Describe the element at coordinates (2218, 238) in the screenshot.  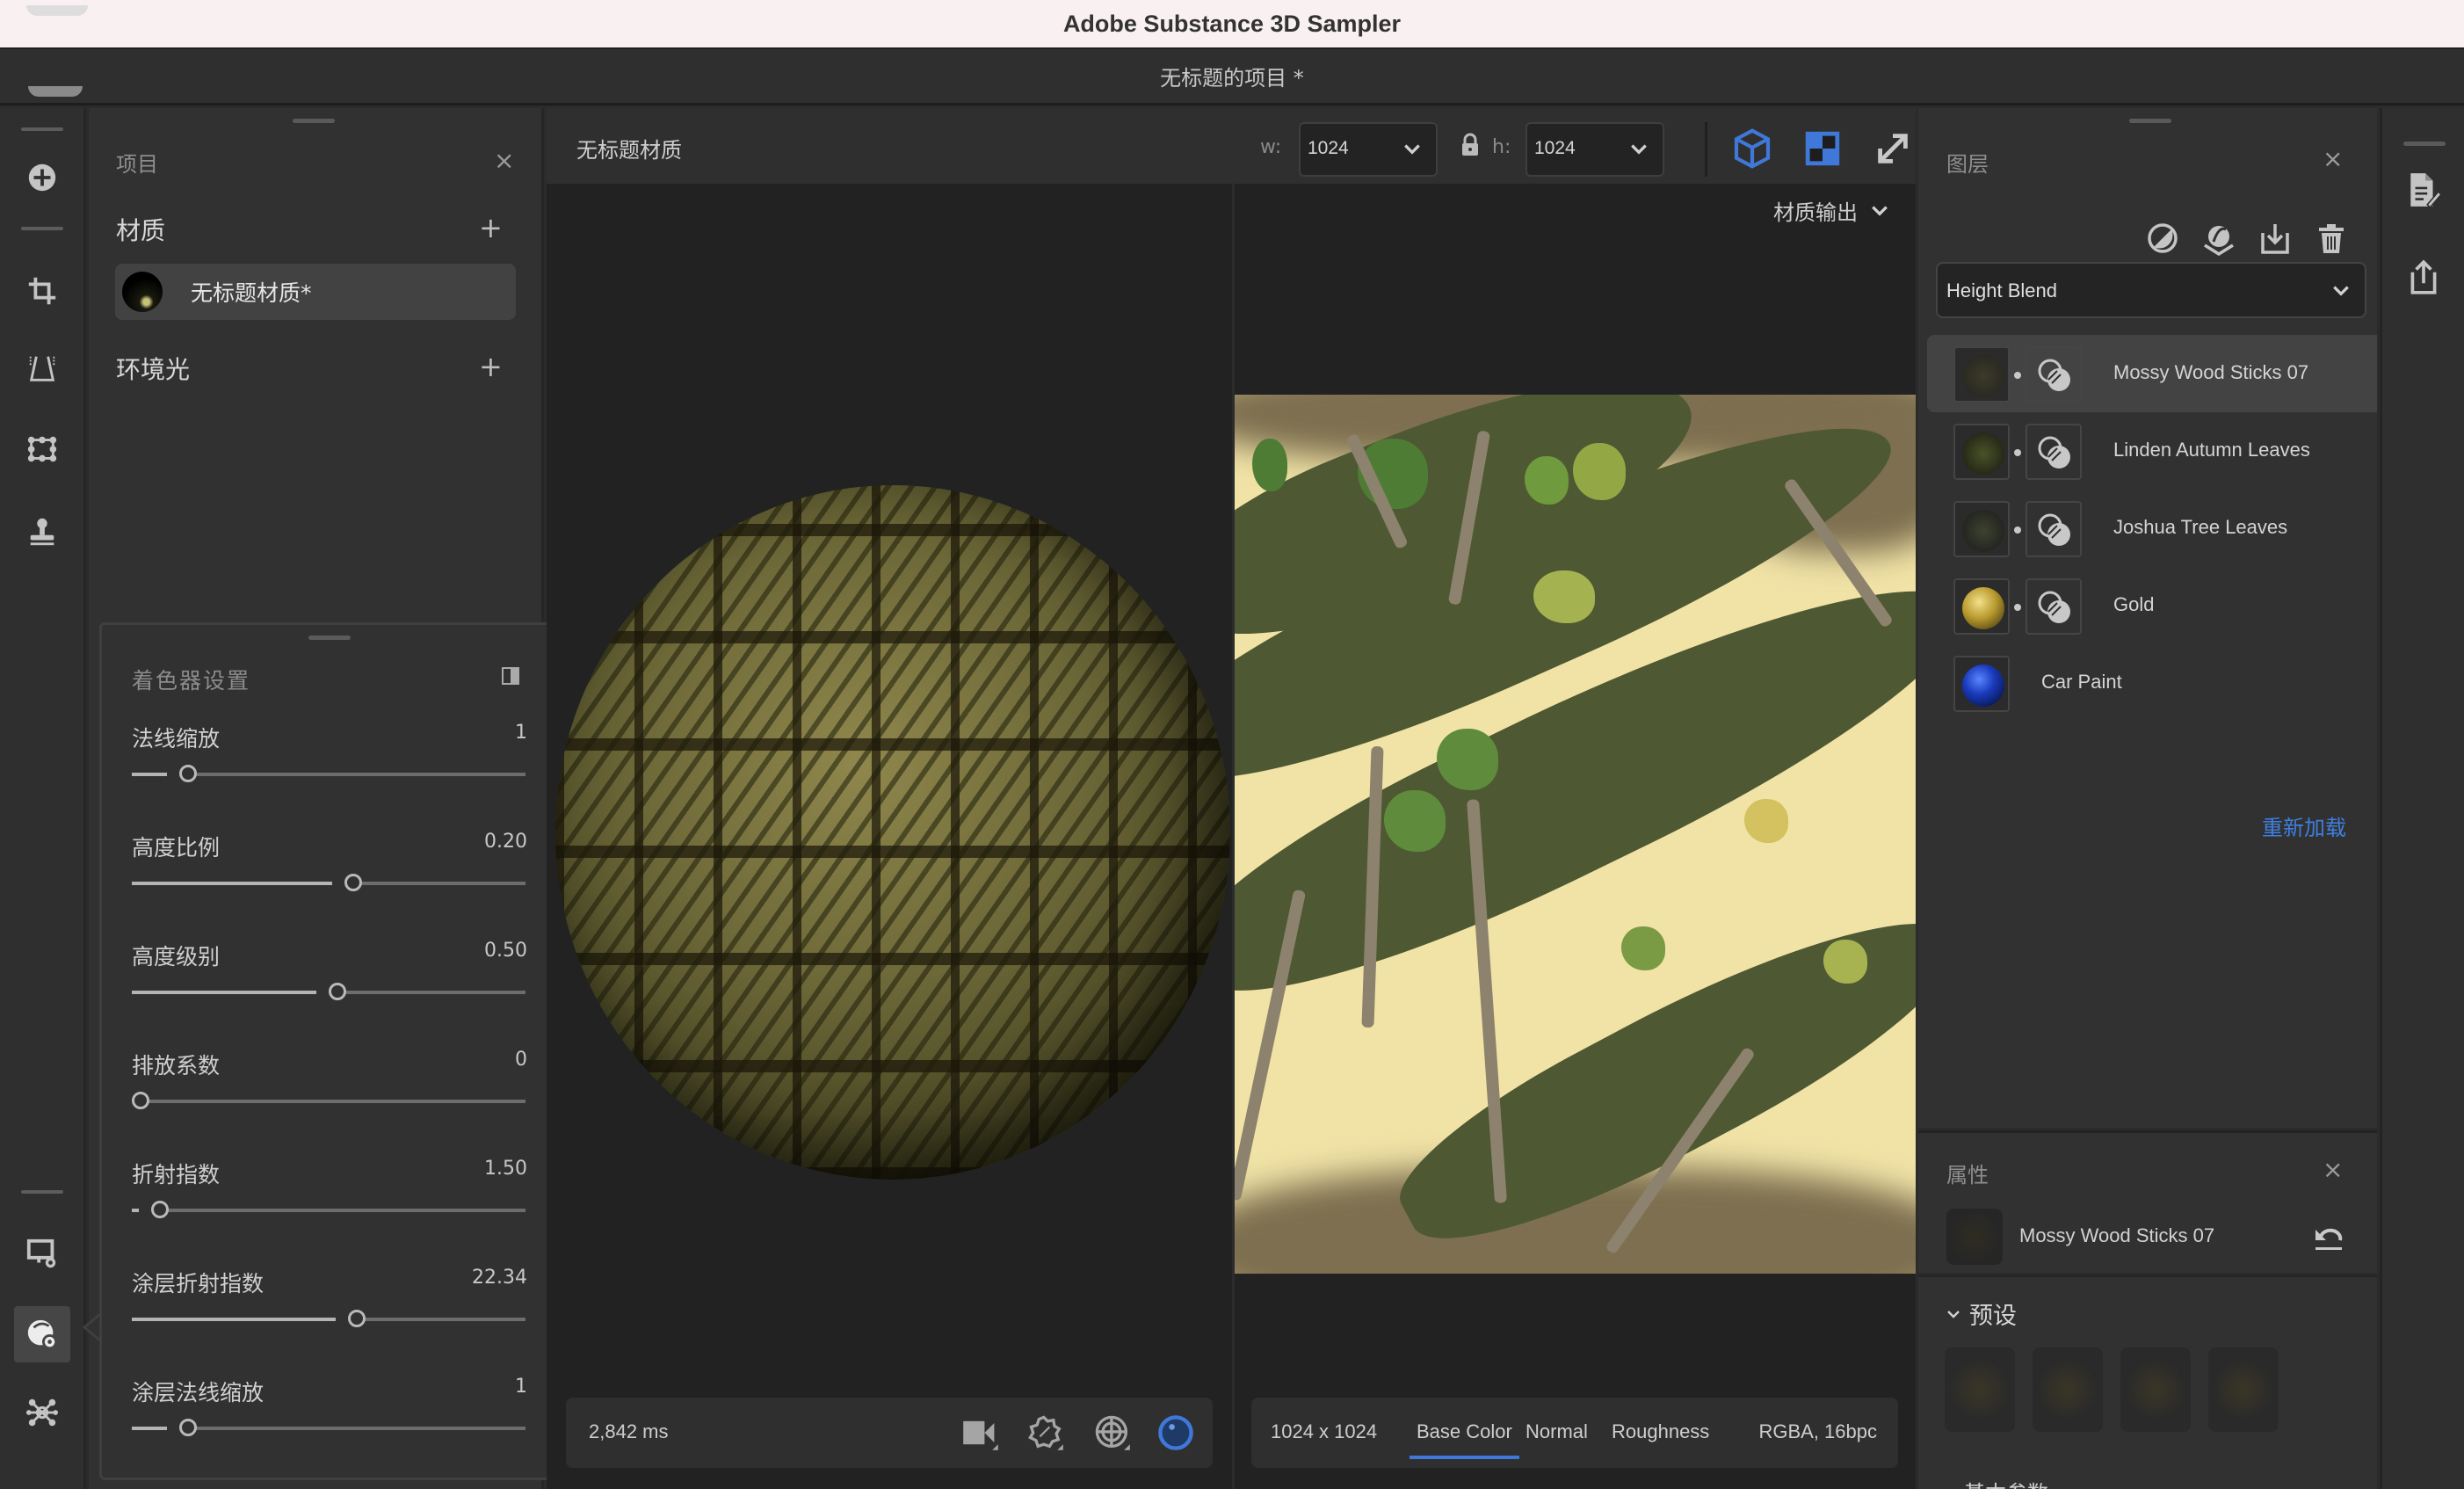
I see `add-material-layer-icon` at that location.